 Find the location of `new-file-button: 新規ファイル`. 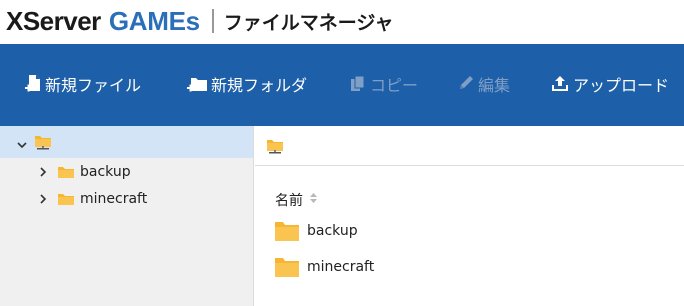

new-file-button: 新規ファイル is located at coordinates (82, 84).